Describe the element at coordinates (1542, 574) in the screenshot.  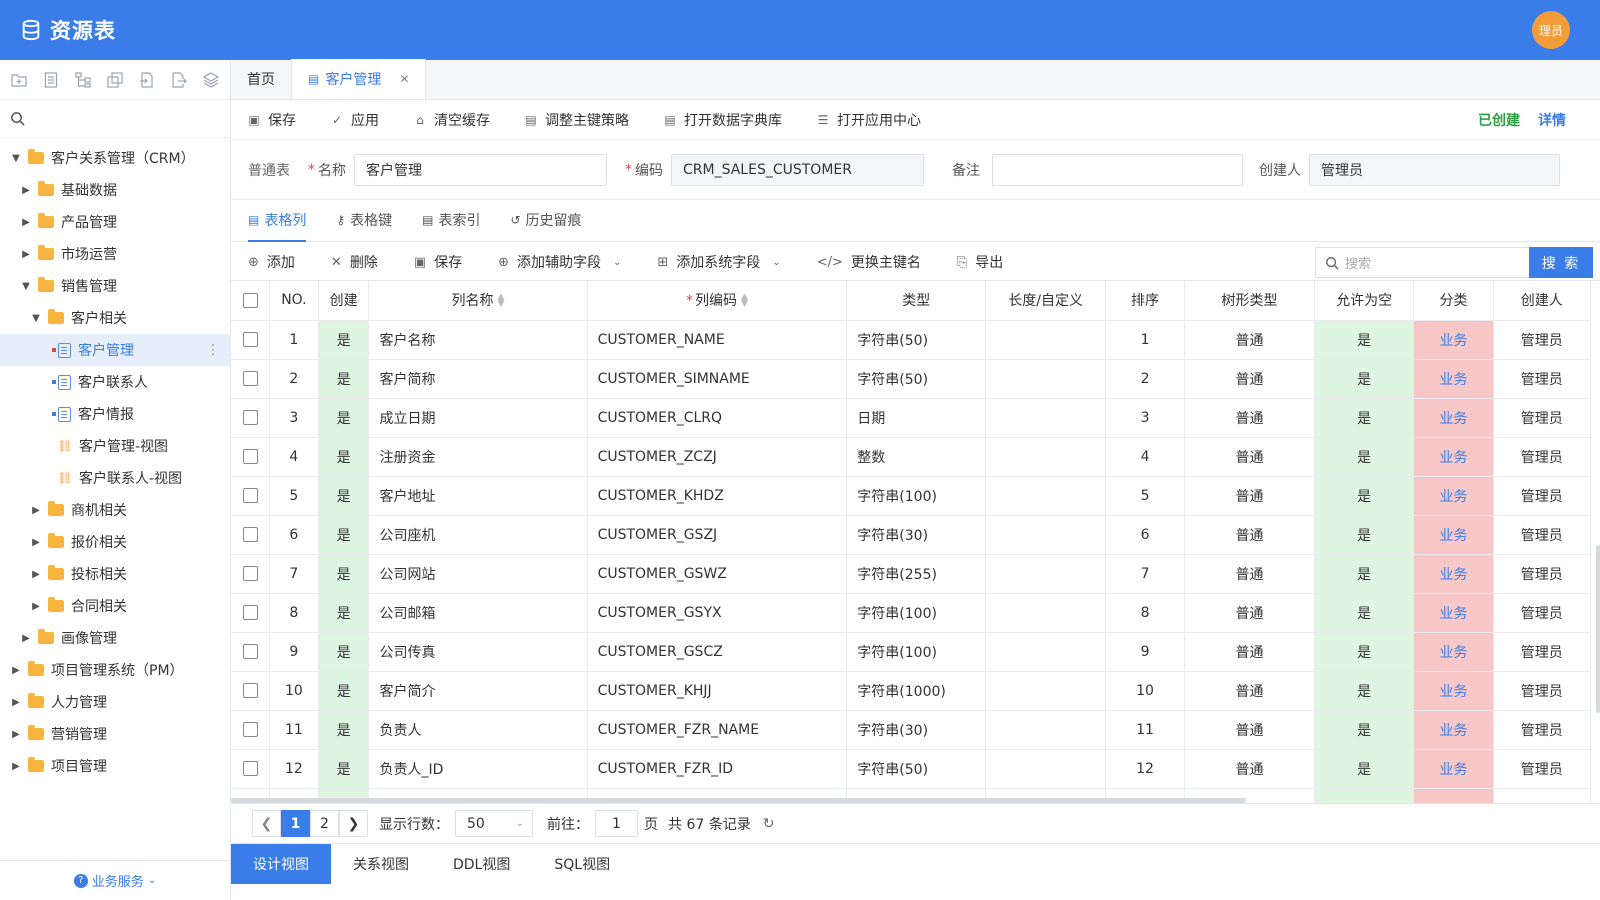
I see `cell-creator: 管理员` at that location.